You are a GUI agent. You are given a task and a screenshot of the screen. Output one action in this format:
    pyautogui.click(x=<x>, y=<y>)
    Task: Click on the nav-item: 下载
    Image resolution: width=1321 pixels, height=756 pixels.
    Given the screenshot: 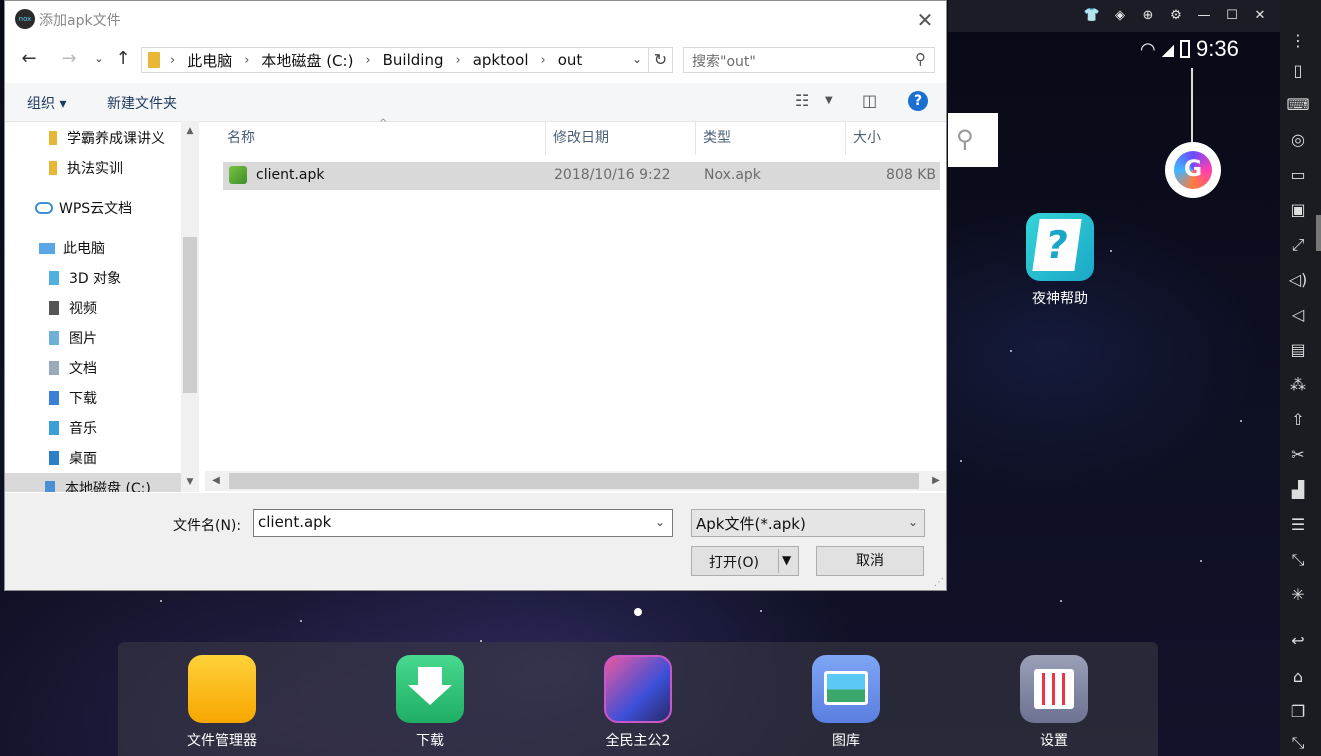 What is the action you would take?
    pyautogui.click(x=73, y=398)
    